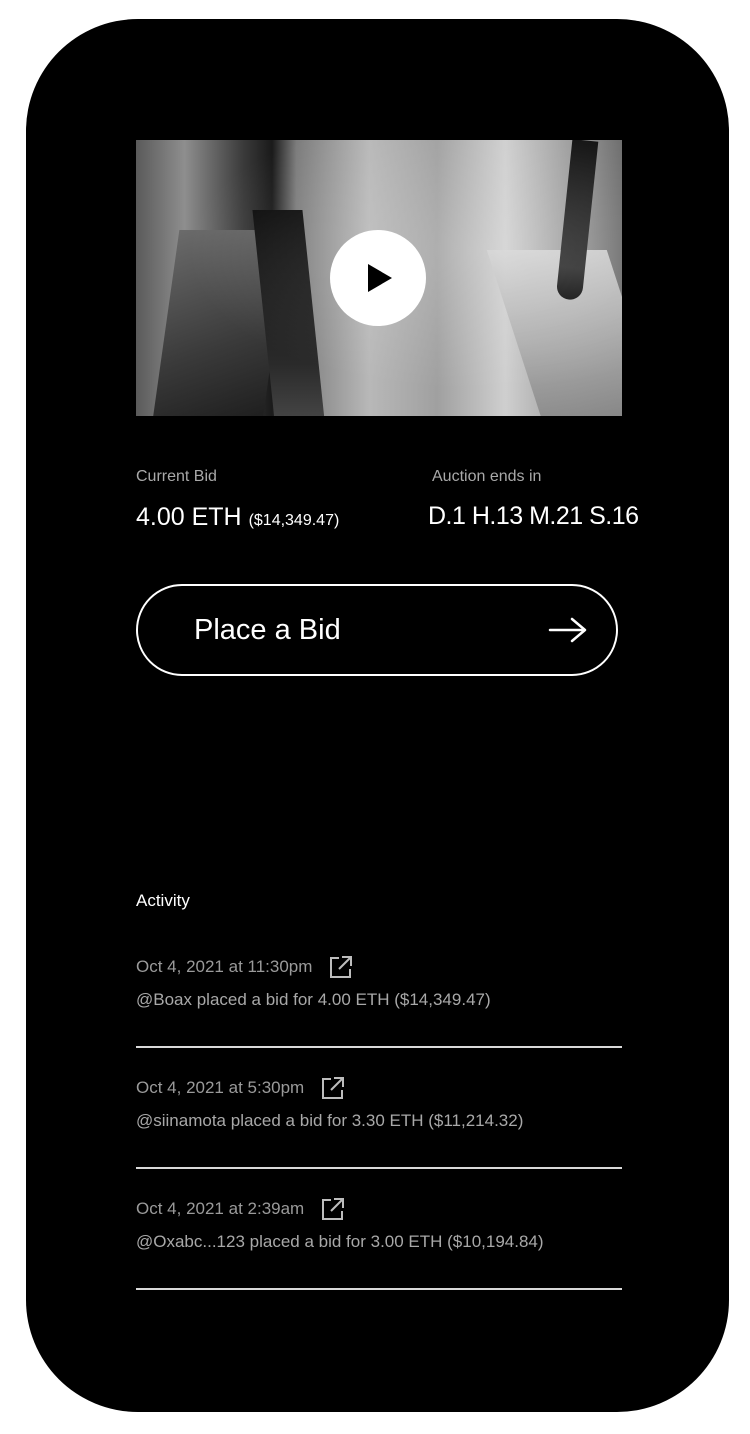 The width and height of the screenshot is (750, 1434). I want to click on auction-countdown: D.1 H.13 M.21 S.16, so click(533, 516).